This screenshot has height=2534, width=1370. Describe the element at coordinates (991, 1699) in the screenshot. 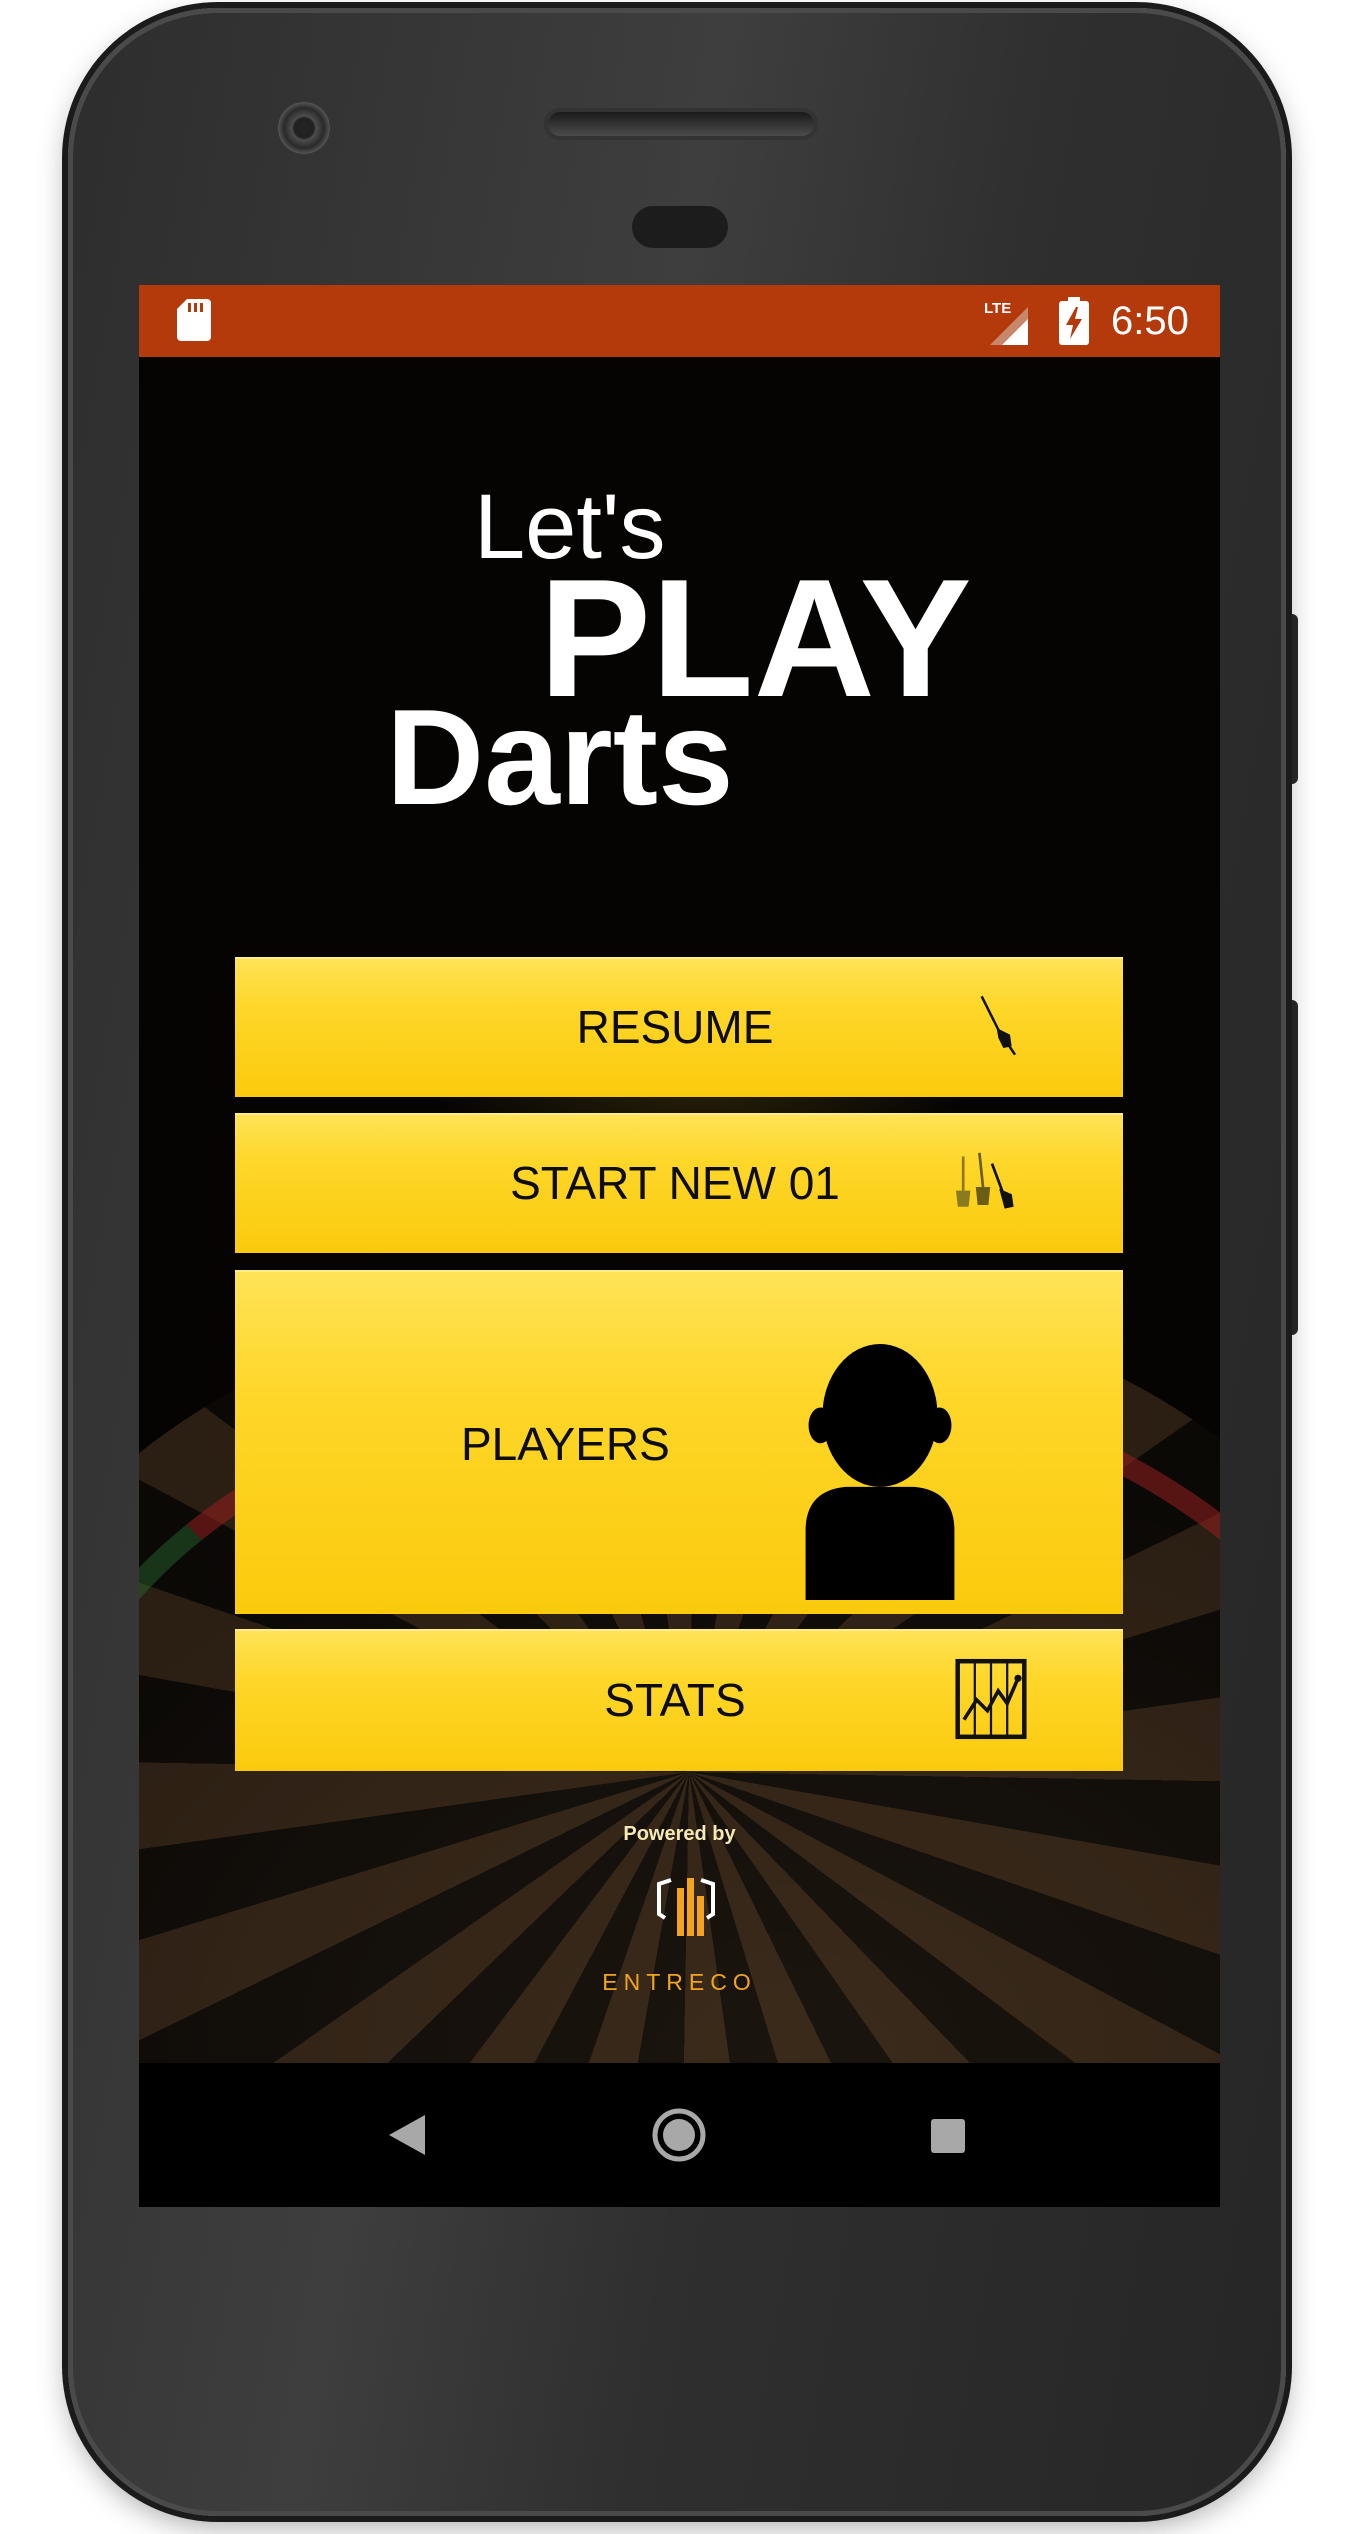

I see `stats-chart-icon` at that location.